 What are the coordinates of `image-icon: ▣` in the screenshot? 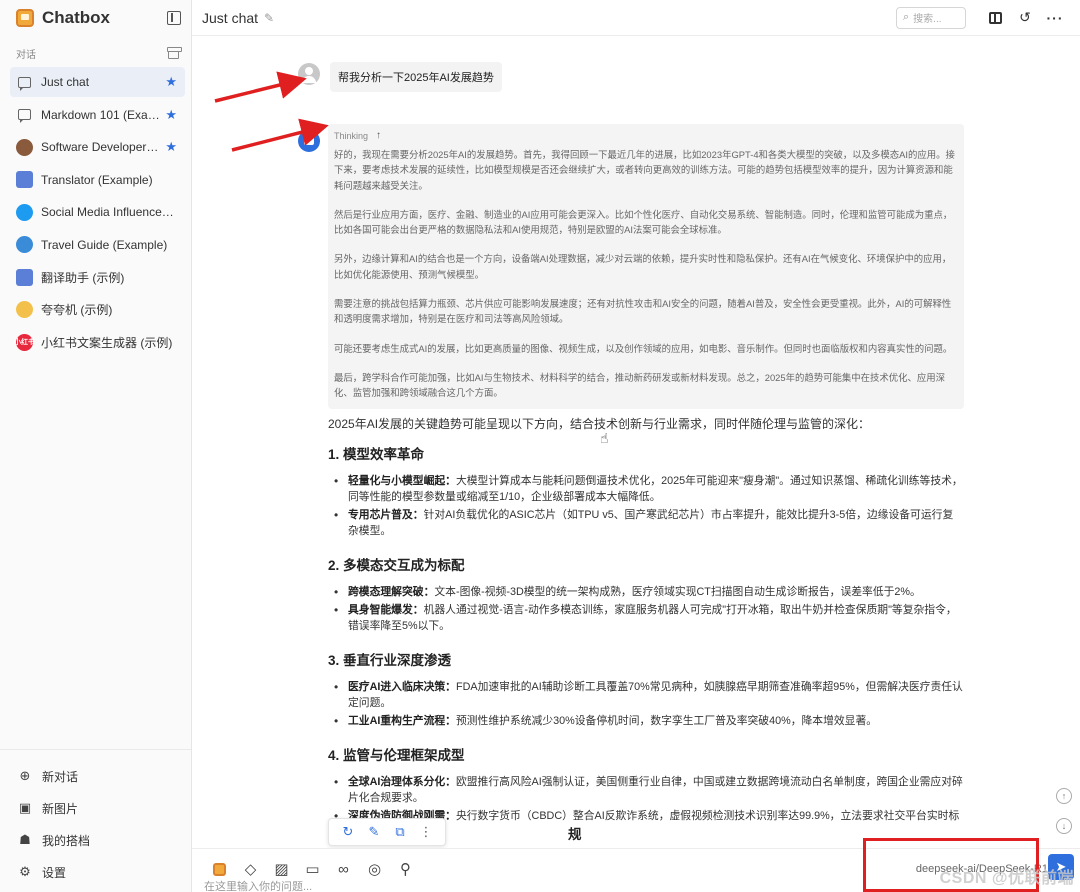 It's located at (25, 807).